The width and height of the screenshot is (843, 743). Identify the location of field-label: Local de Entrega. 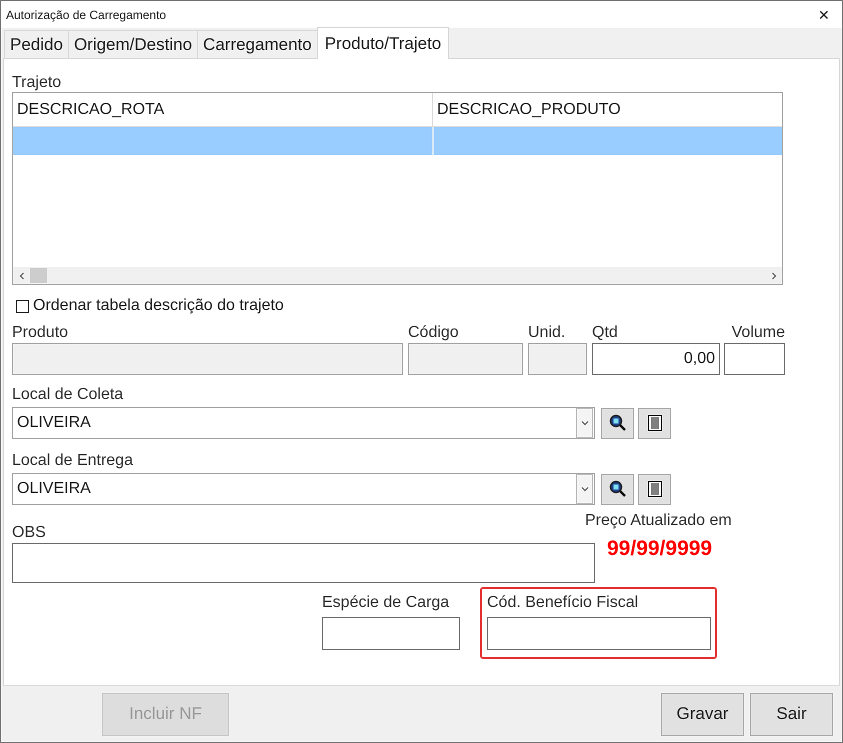
(73, 461).